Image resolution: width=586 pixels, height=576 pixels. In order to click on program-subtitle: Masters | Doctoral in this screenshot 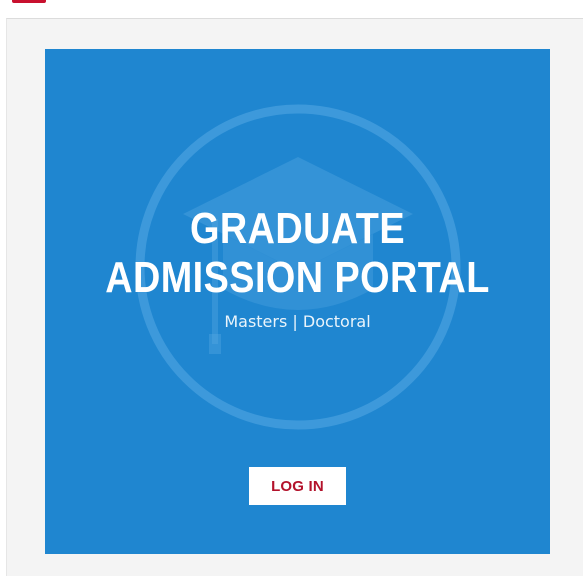, I will do `click(297, 321)`.